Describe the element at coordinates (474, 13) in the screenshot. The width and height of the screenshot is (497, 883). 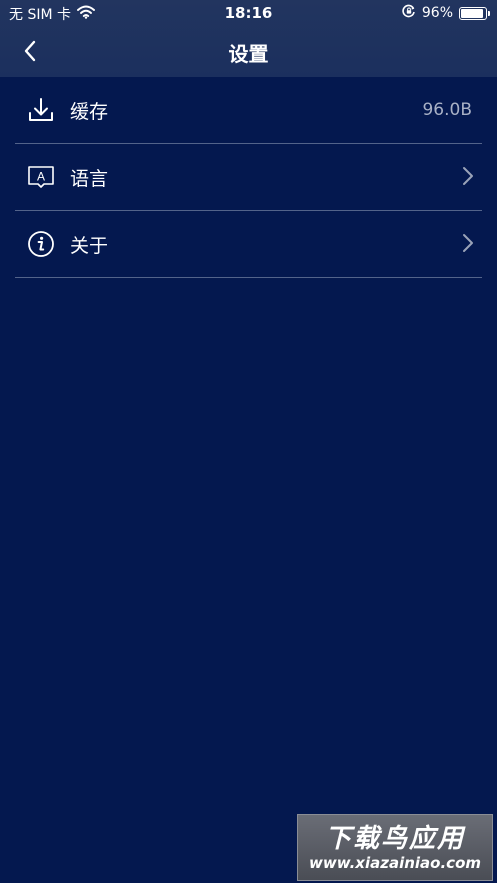
I see `battery-icon` at that location.